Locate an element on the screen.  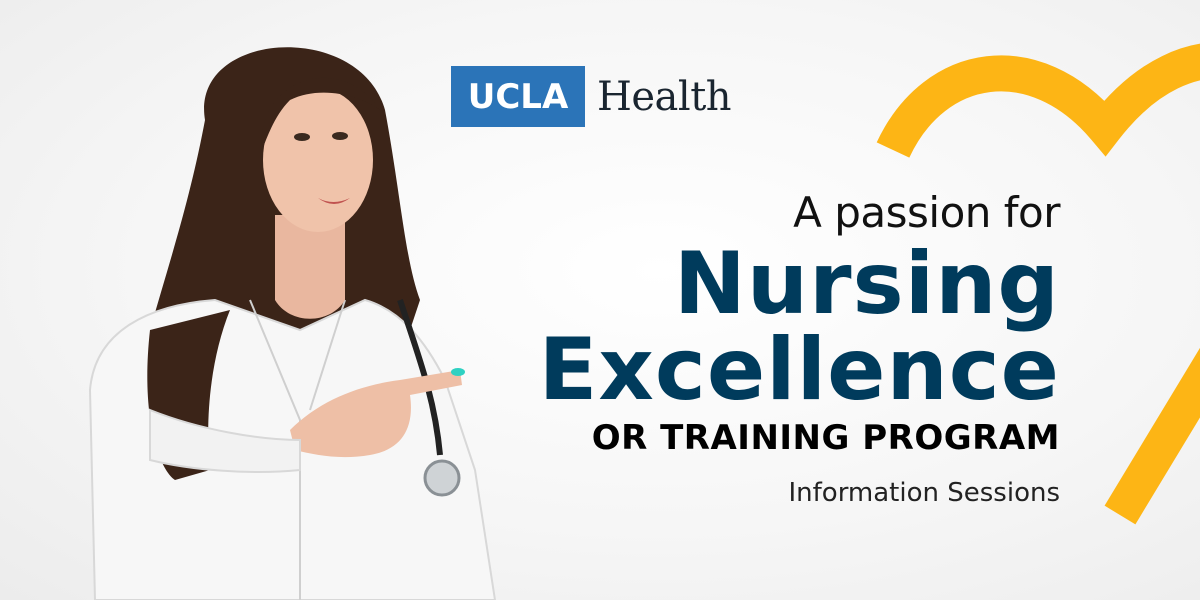
headline-sessions: Information Sessions is located at coordinates (924, 493).